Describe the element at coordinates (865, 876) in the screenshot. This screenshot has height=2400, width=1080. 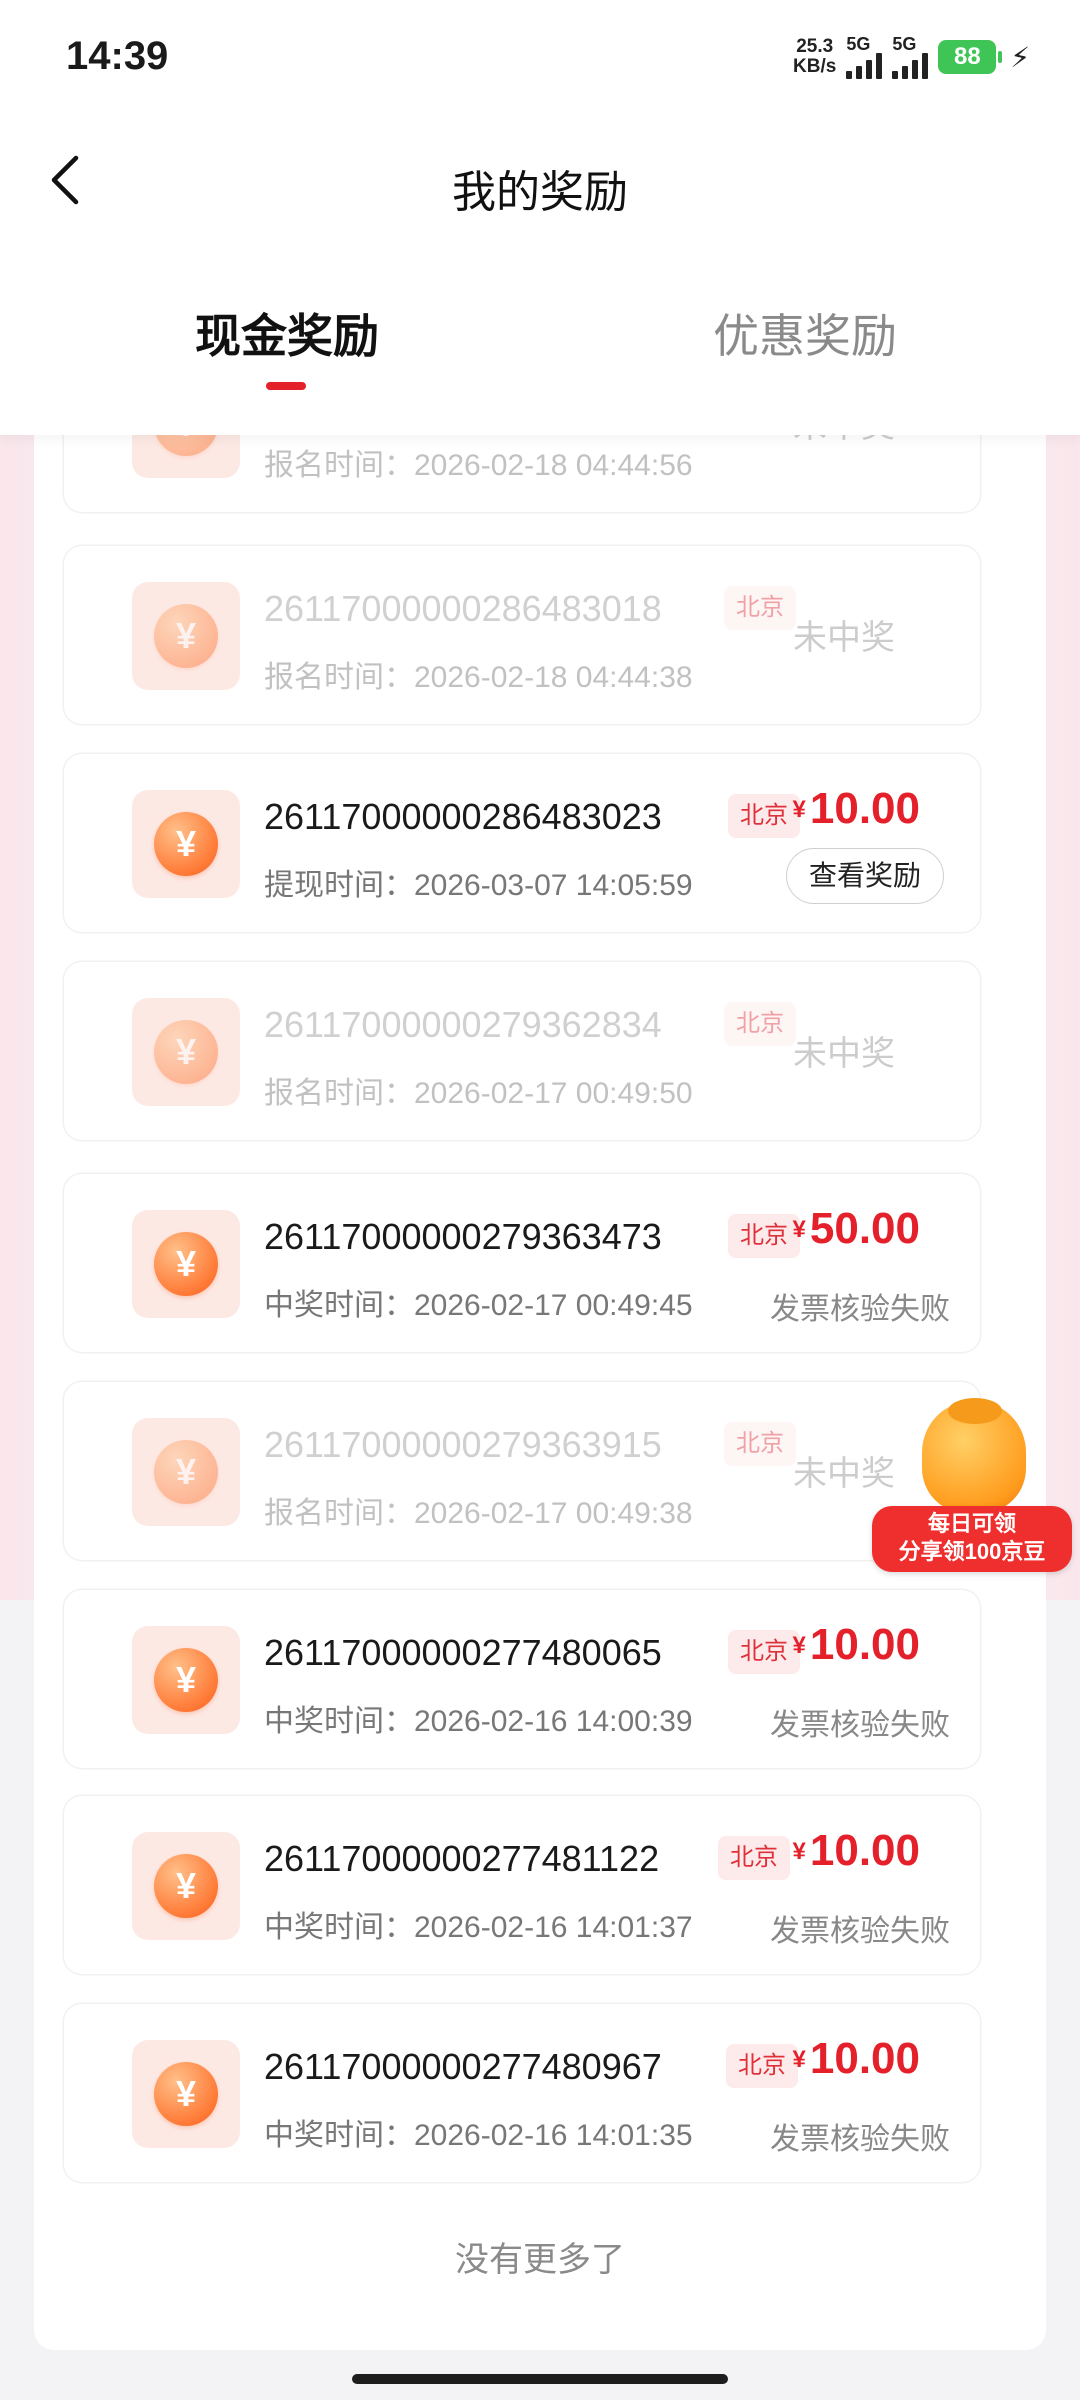
I see `view-reward-button: 查看奖励` at that location.